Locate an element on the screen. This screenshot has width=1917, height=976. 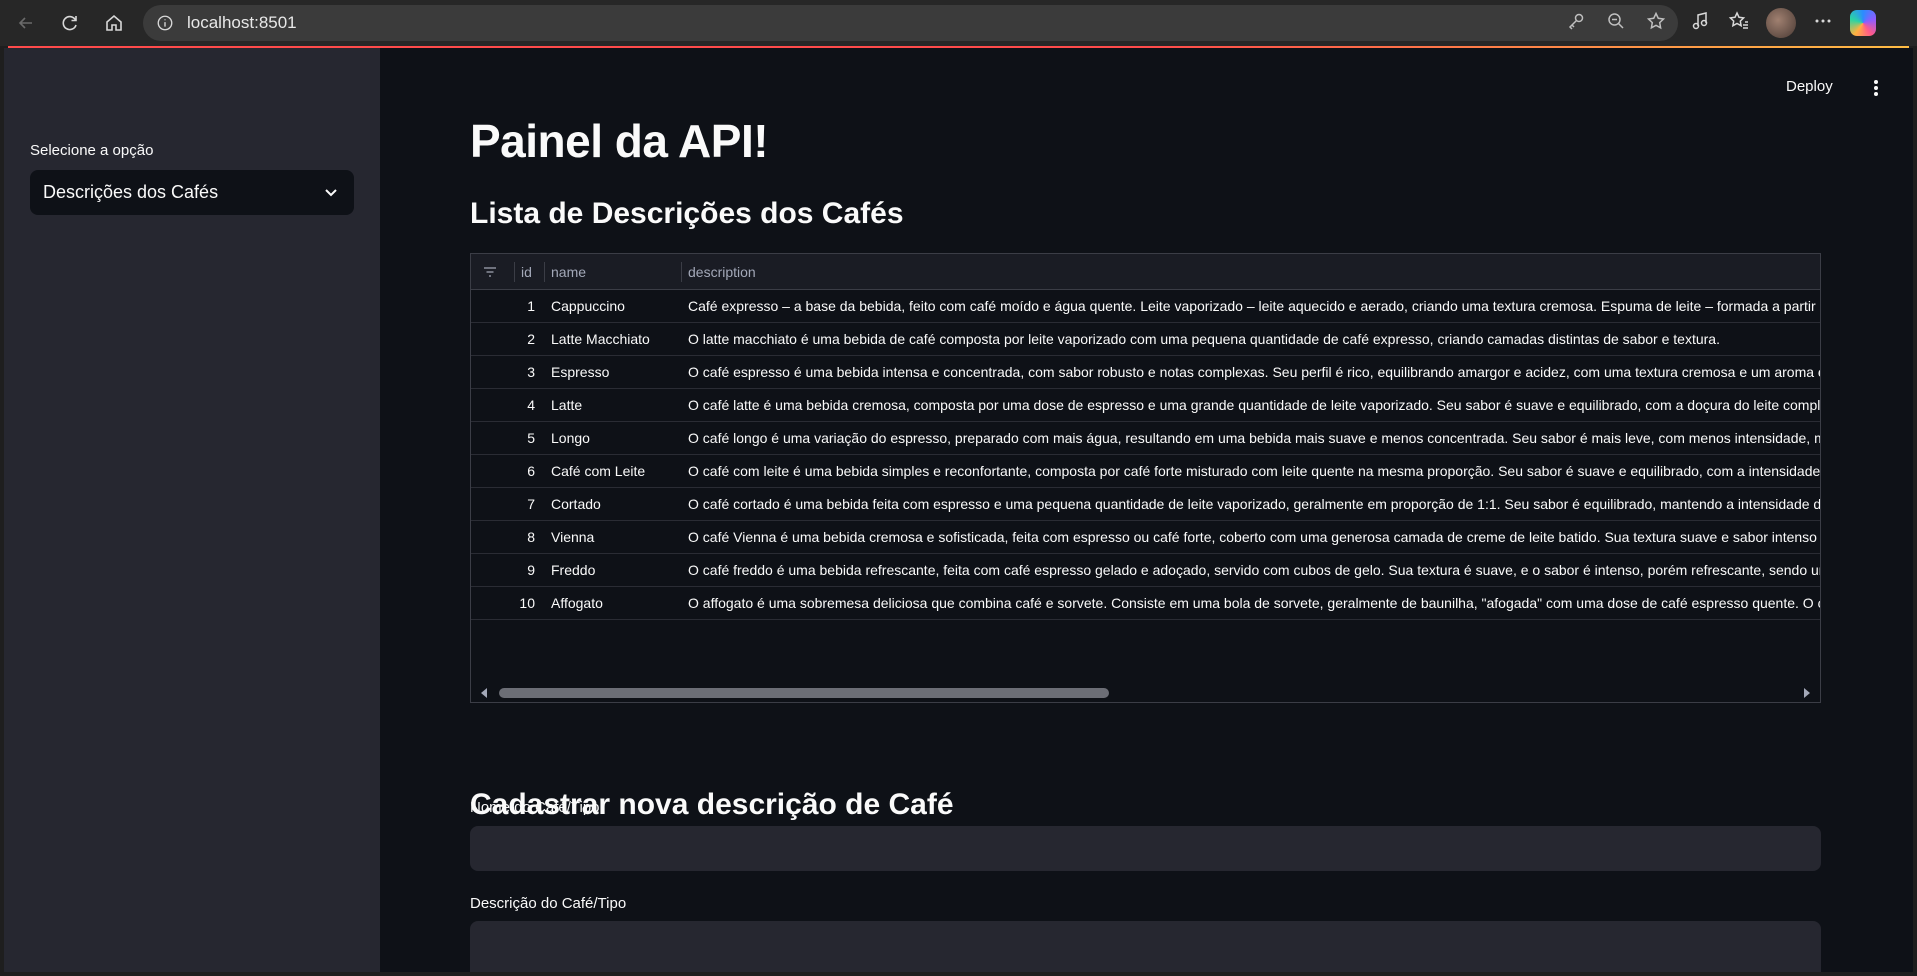
scroll-left-icon is located at coordinates (484, 693).